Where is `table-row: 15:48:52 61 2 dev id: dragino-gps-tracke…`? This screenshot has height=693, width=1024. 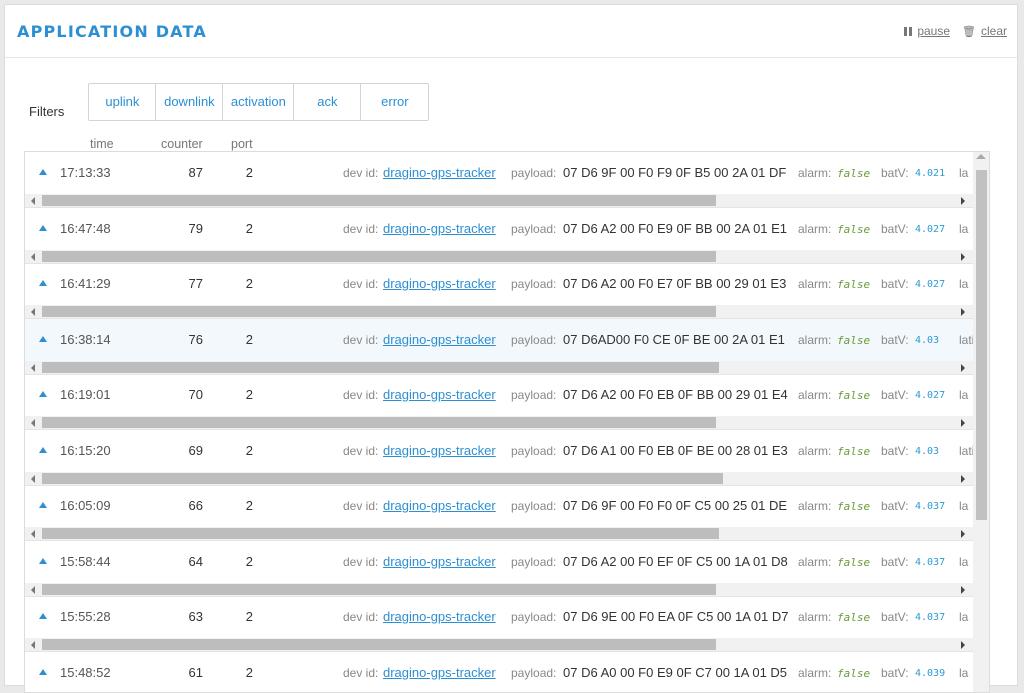 table-row: 15:48:52 61 2 dev id: dragino-gps-tracke… is located at coordinates (499, 672).